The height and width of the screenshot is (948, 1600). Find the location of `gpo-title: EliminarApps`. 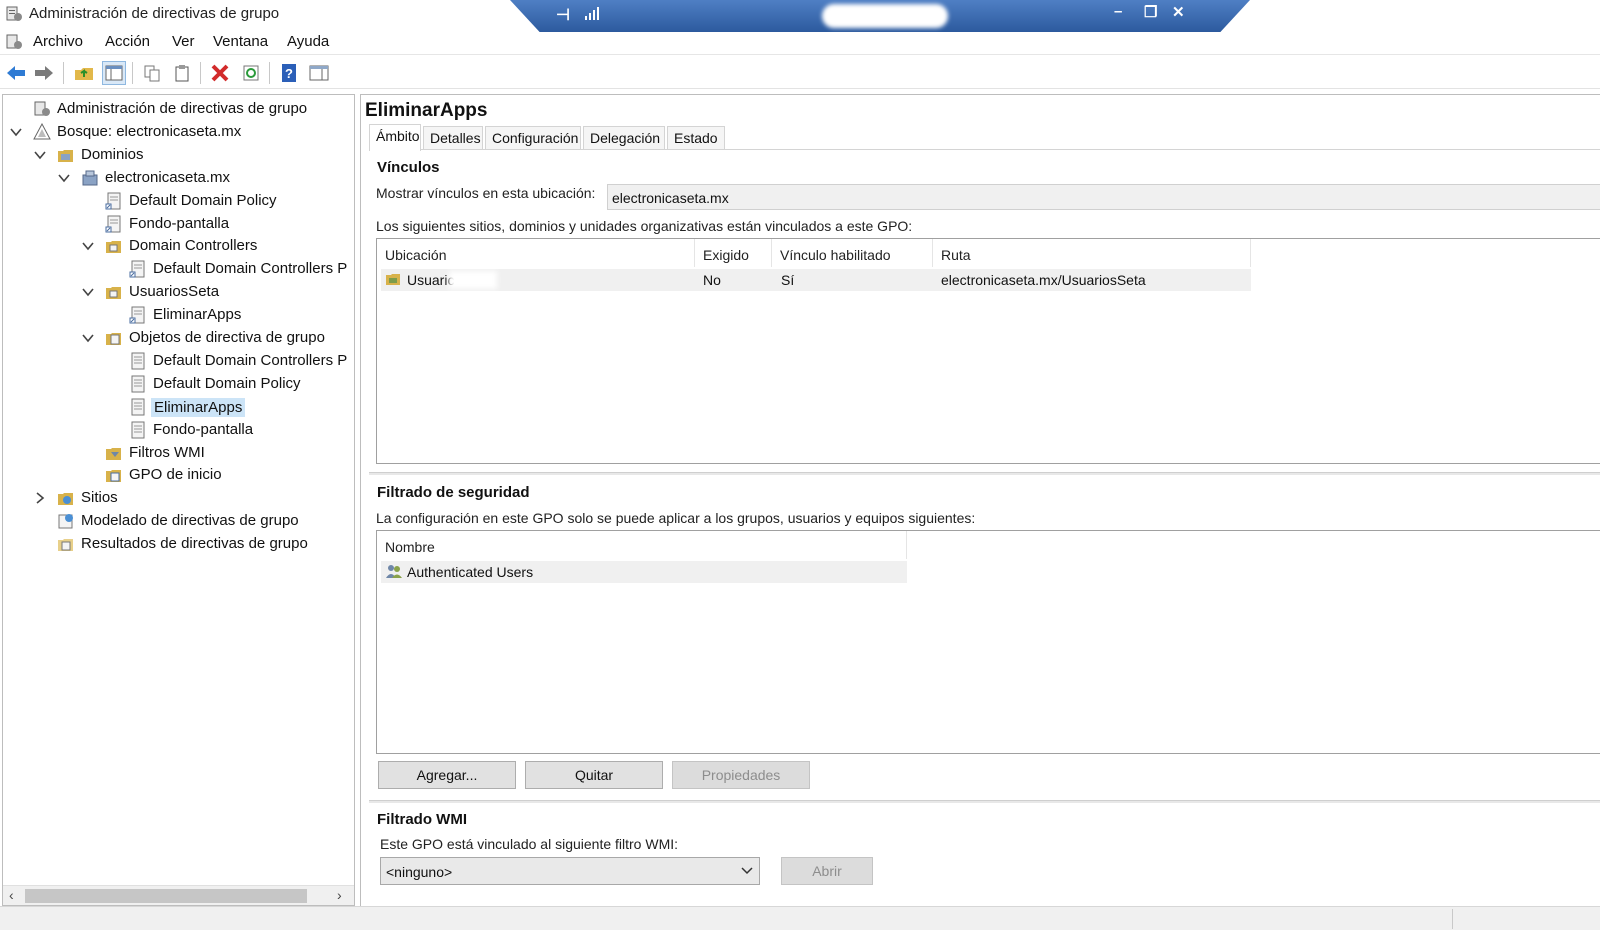

gpo-title: EliminarApps is located at coordinates (426, 110).